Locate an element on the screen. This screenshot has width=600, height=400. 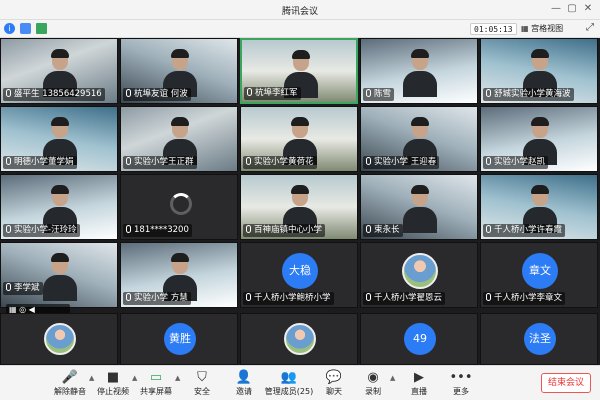
invite-button: 👤 邀请 is located at coordinates (244, 383).